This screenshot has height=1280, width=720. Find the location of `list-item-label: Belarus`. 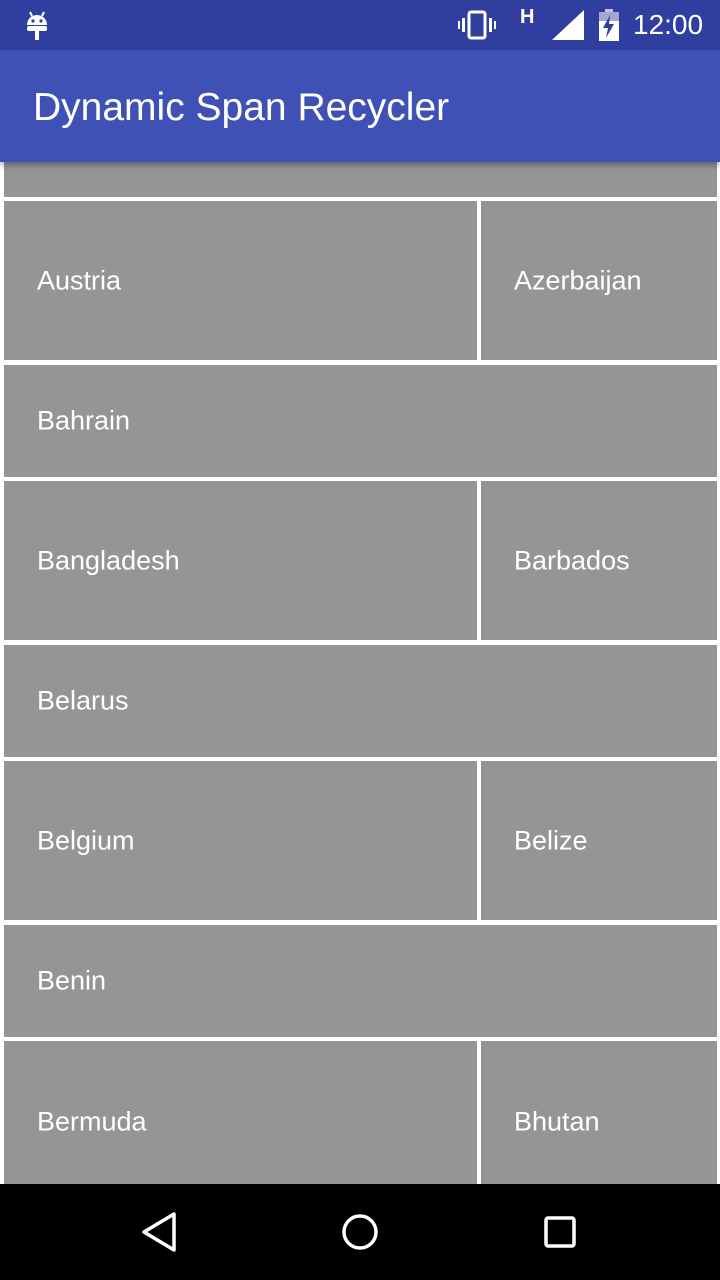

list-item-label: Belarus is located at coordinates (83, 700).